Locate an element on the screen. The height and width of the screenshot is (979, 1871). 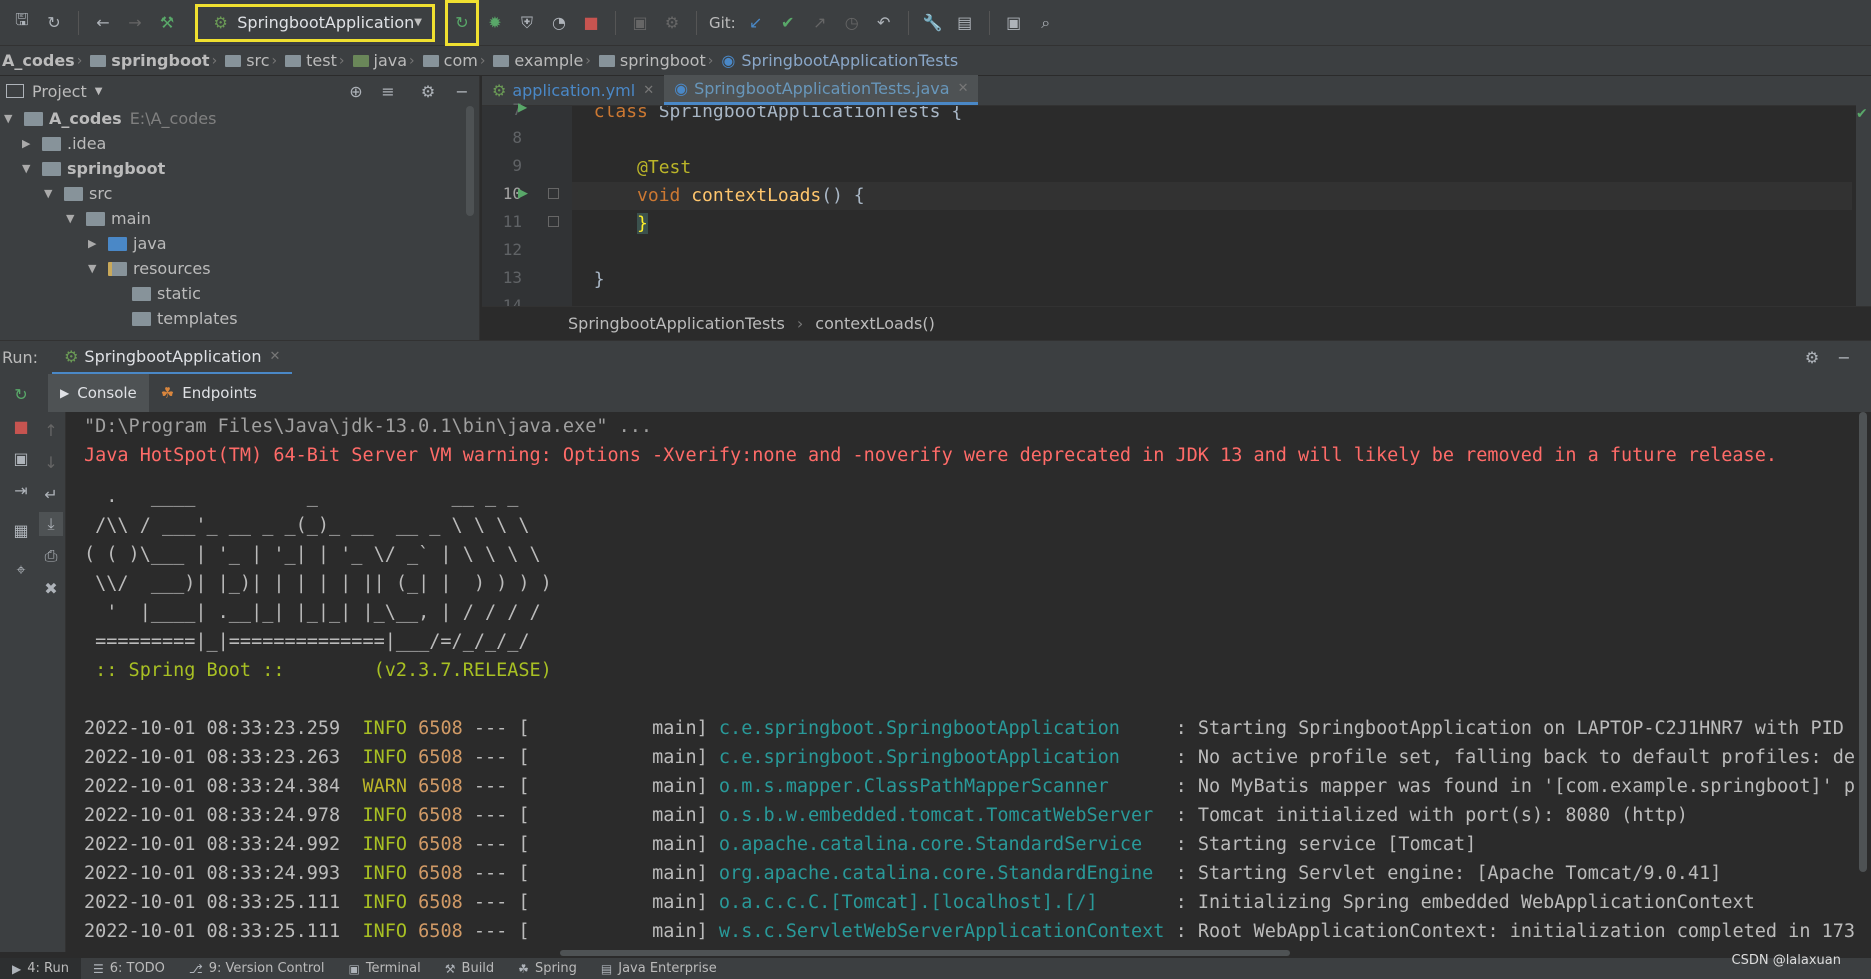
debug-bug-icon: ✹ is located at coordinates (495, 23).